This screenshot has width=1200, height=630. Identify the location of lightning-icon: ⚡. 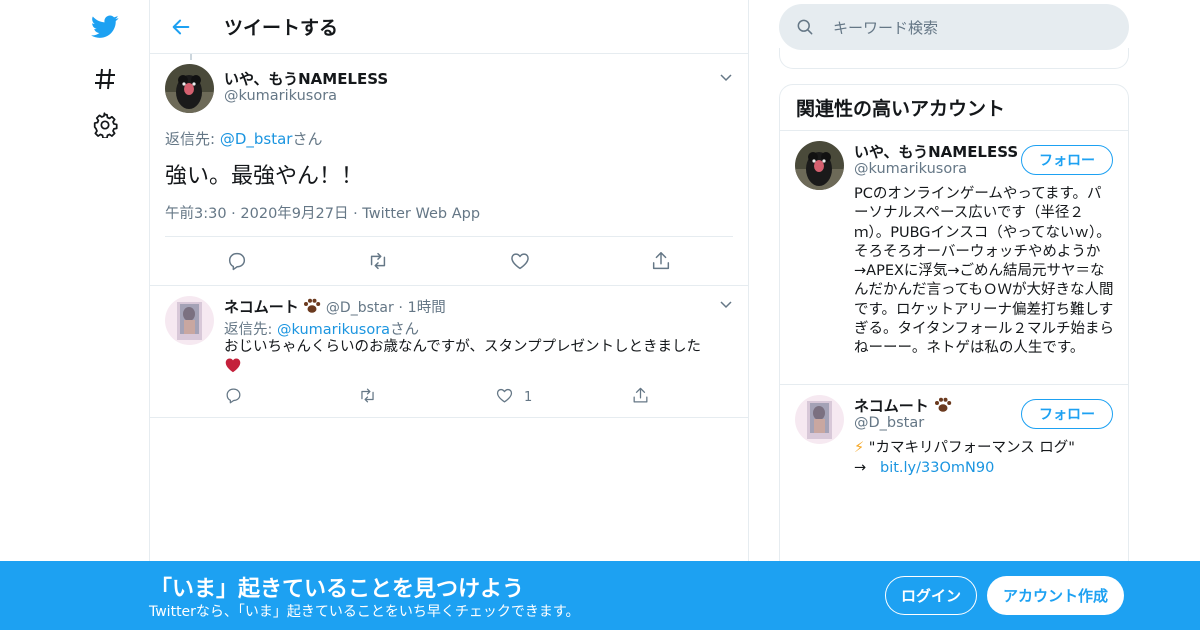
(859, 448).